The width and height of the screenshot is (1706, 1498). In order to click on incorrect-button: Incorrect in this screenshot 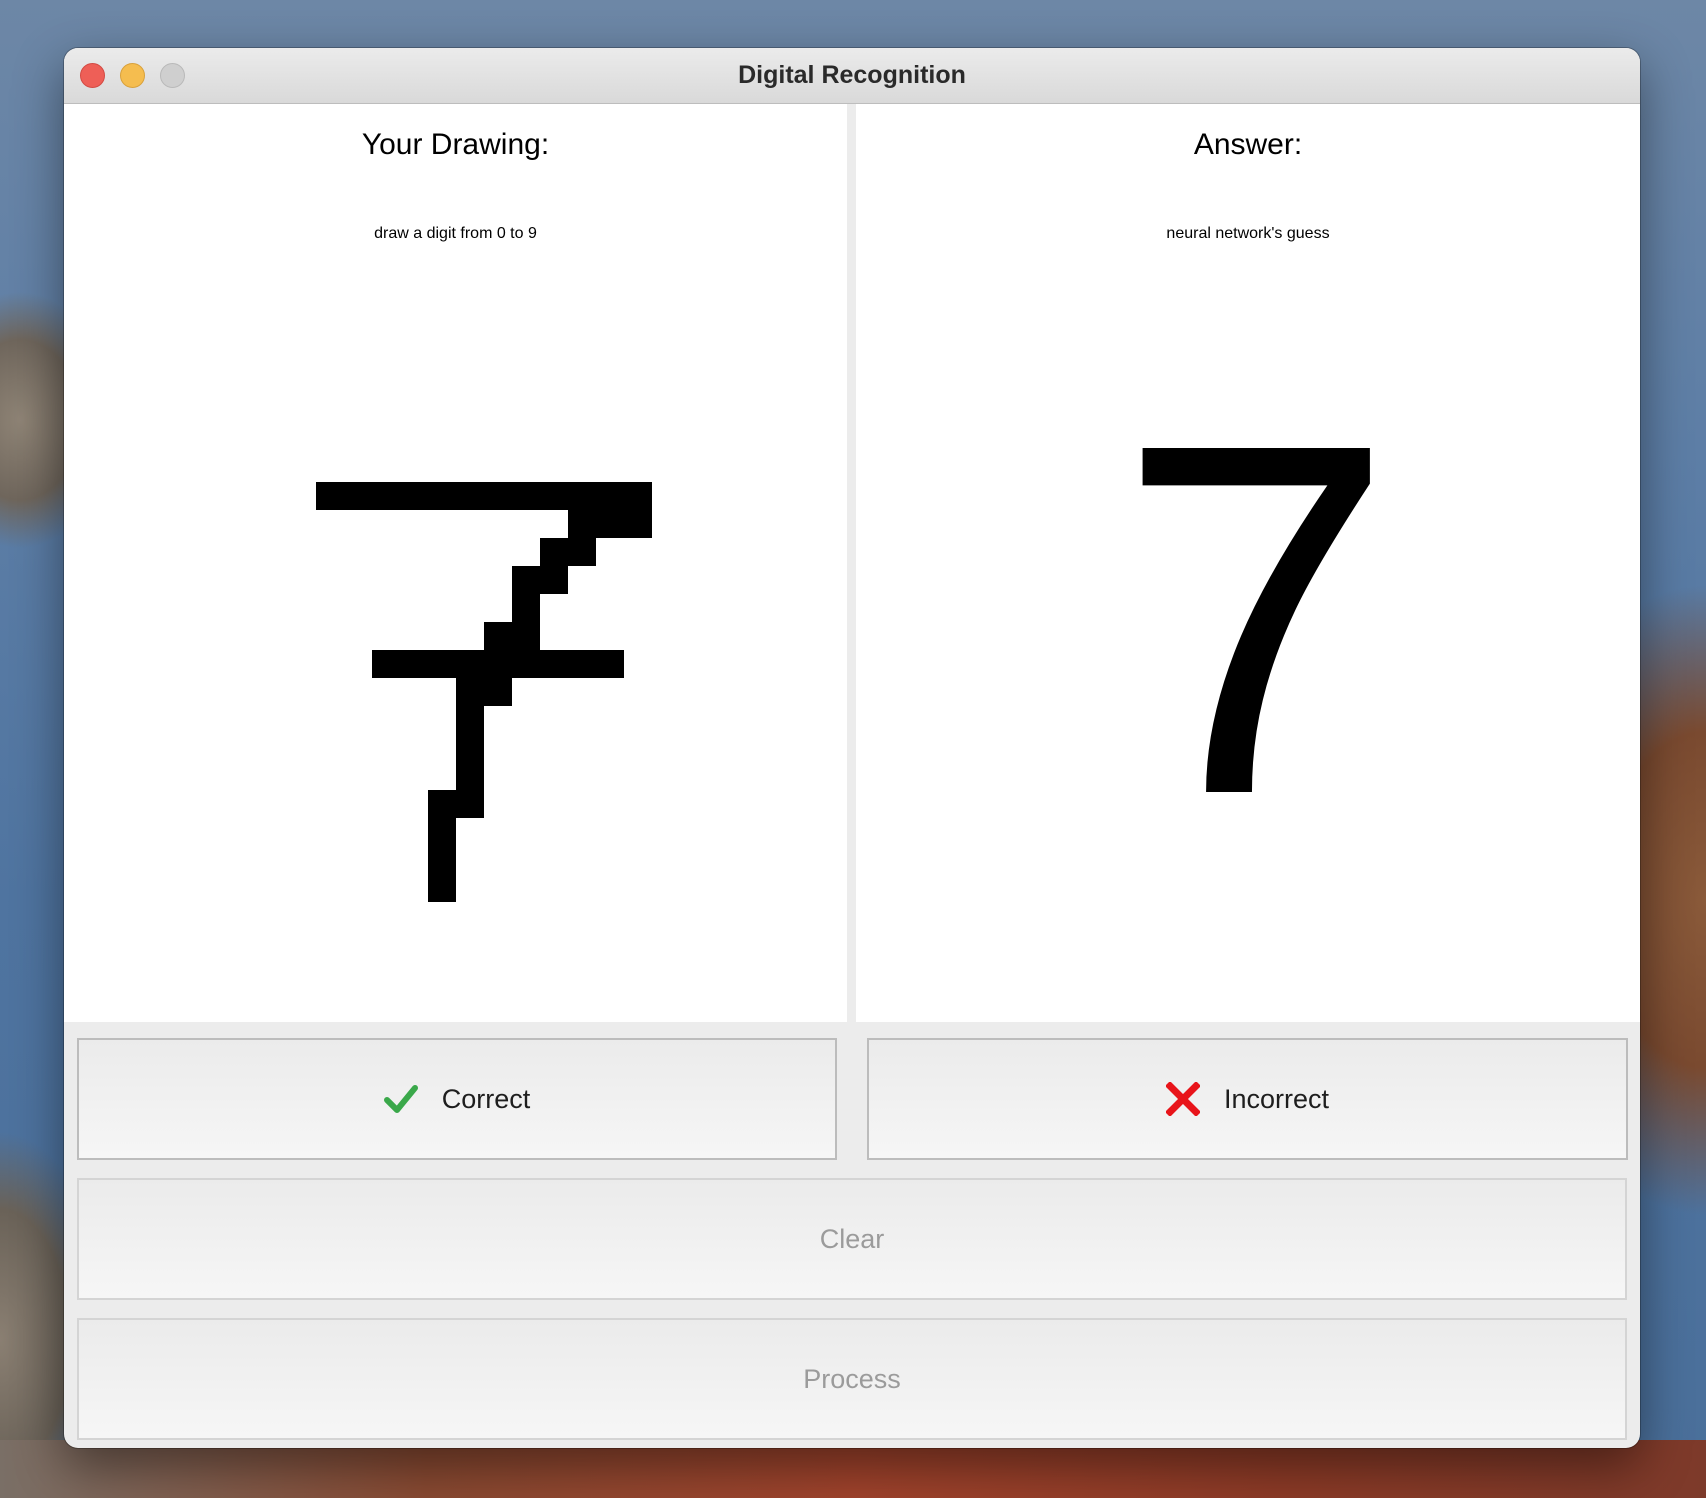, I will do `click(1247, 1099)`.